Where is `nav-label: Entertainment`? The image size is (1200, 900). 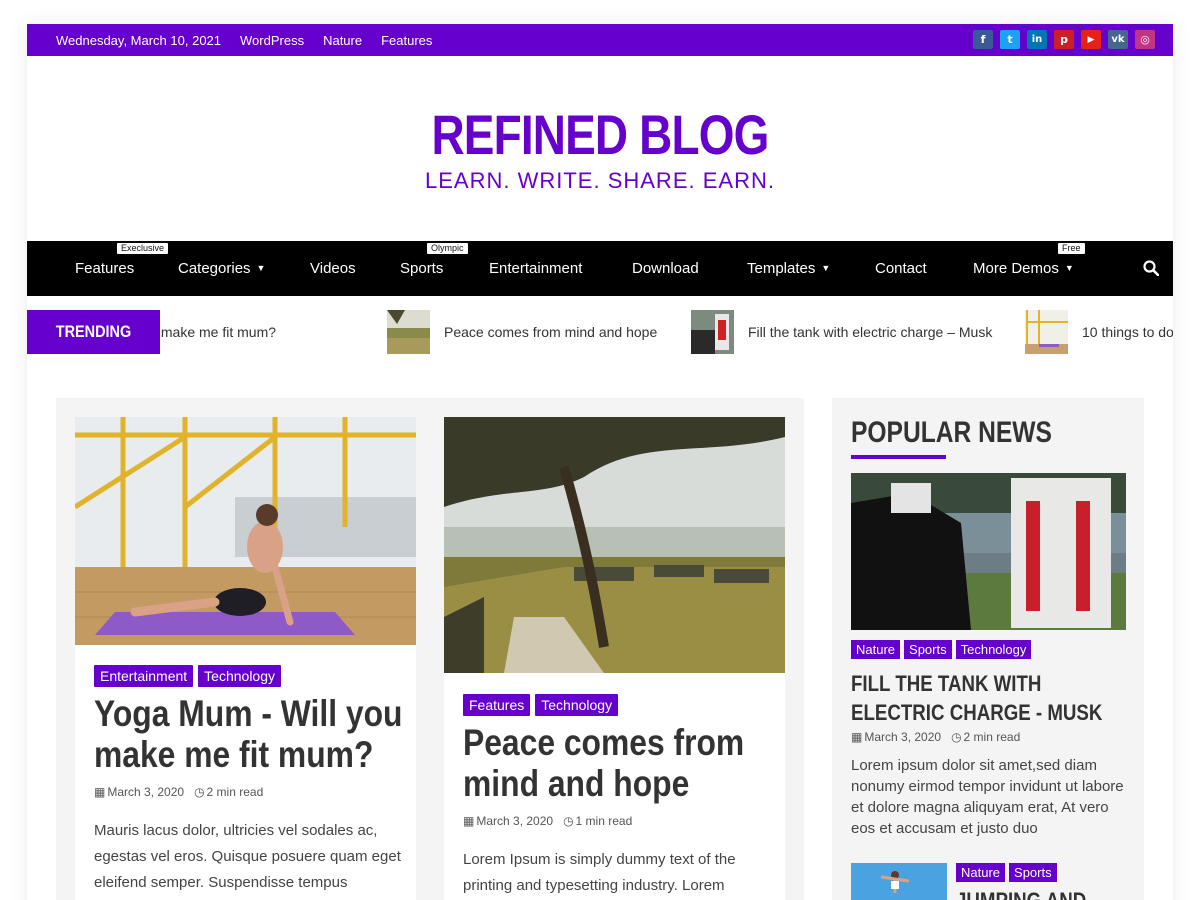 nav-label: Entertainment is located at coordinates (536, 268).